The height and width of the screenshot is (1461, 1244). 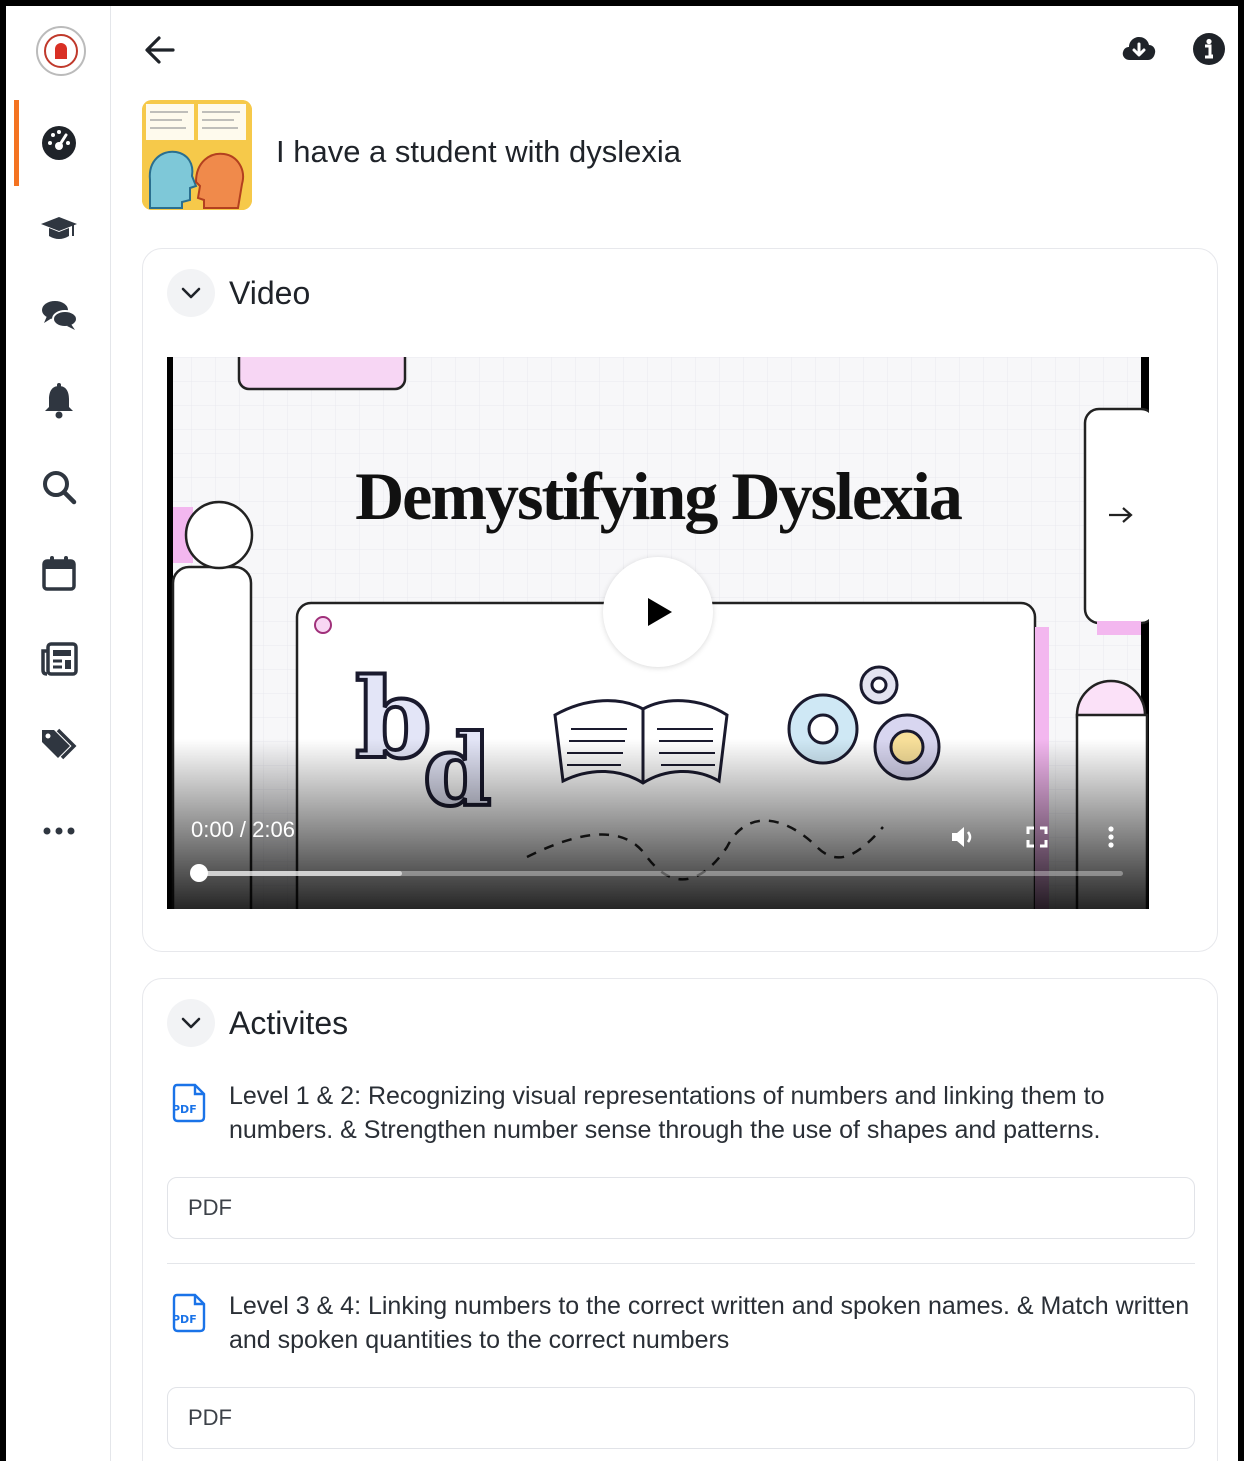 I want to click on divider, so click(x=681, y=1263).